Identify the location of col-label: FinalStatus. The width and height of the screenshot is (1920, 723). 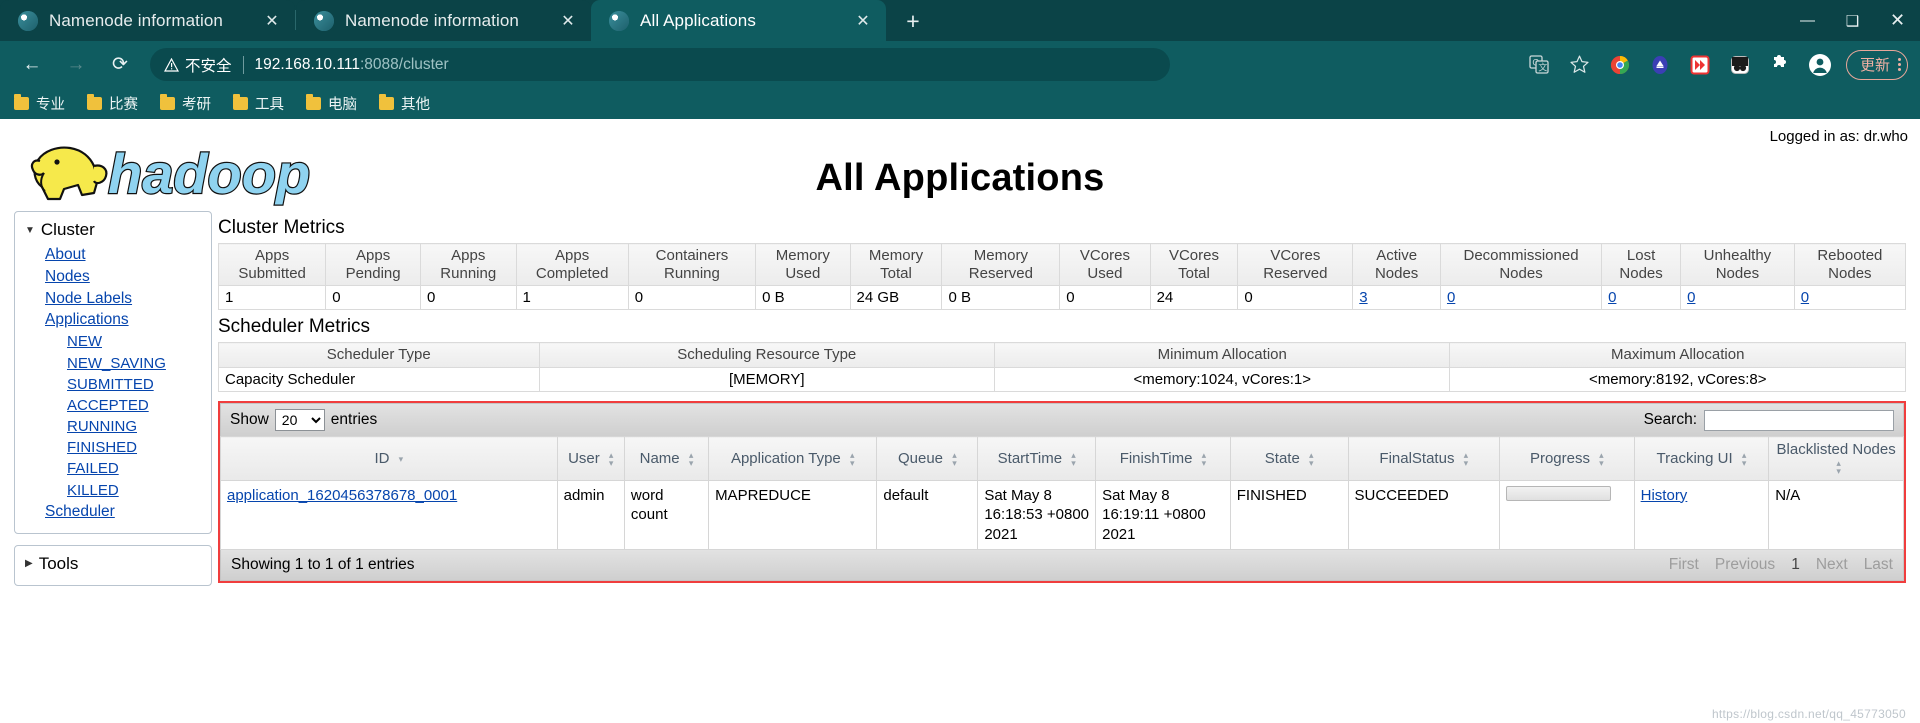
(1417, 458).